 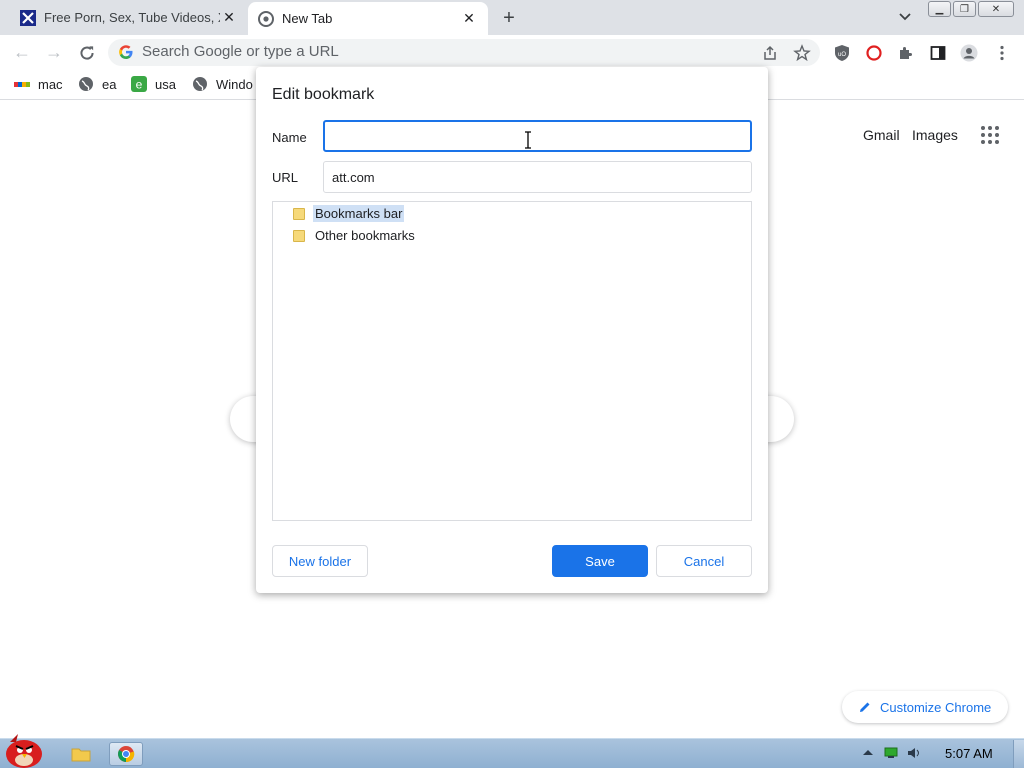 I want to click on customize-chrome-button: Customize Chrome, so click(x=925, y=707).